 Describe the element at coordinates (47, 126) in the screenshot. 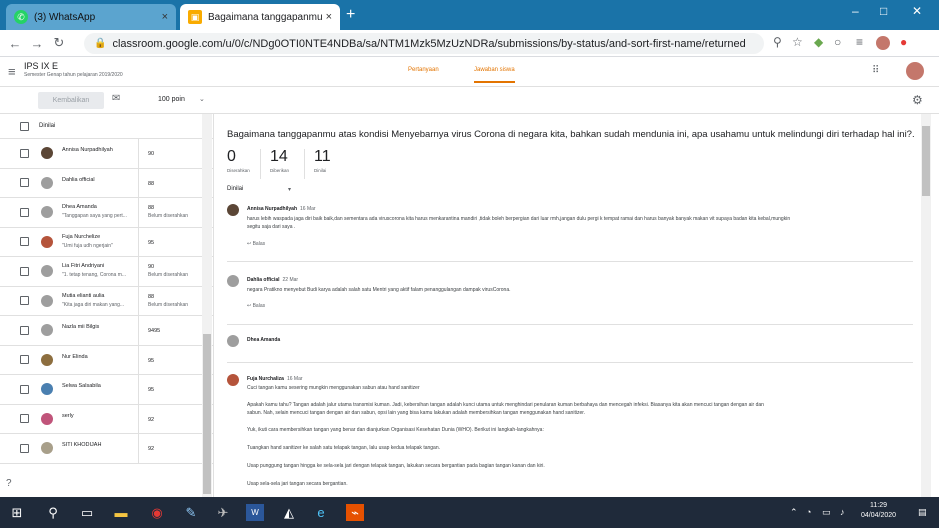

I see `list-header-label: Dinilai` at that location.